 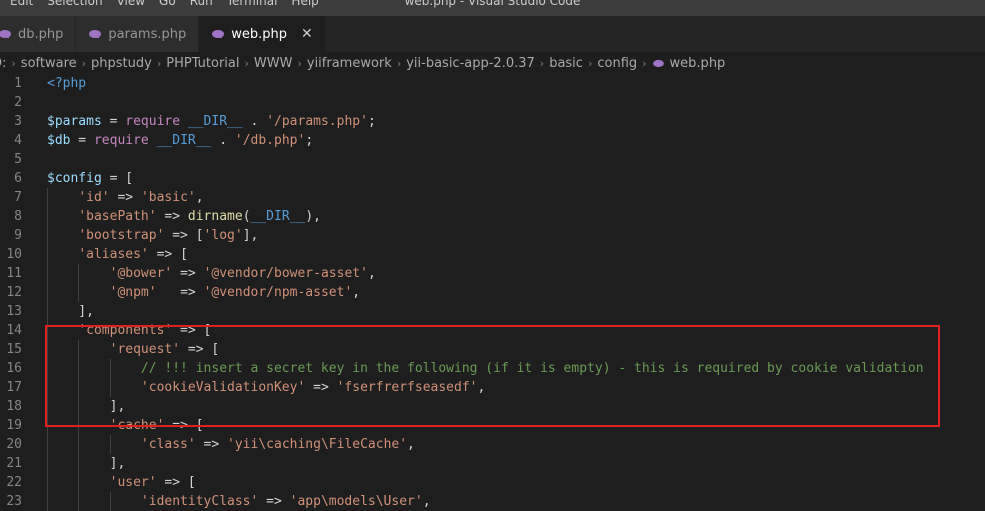 What do you see at coordinates (492, 140) in the screenshot?
I see `code-line: 4 $db = require __DIR__ . '/db.php';` at bounding box center [492, 140].